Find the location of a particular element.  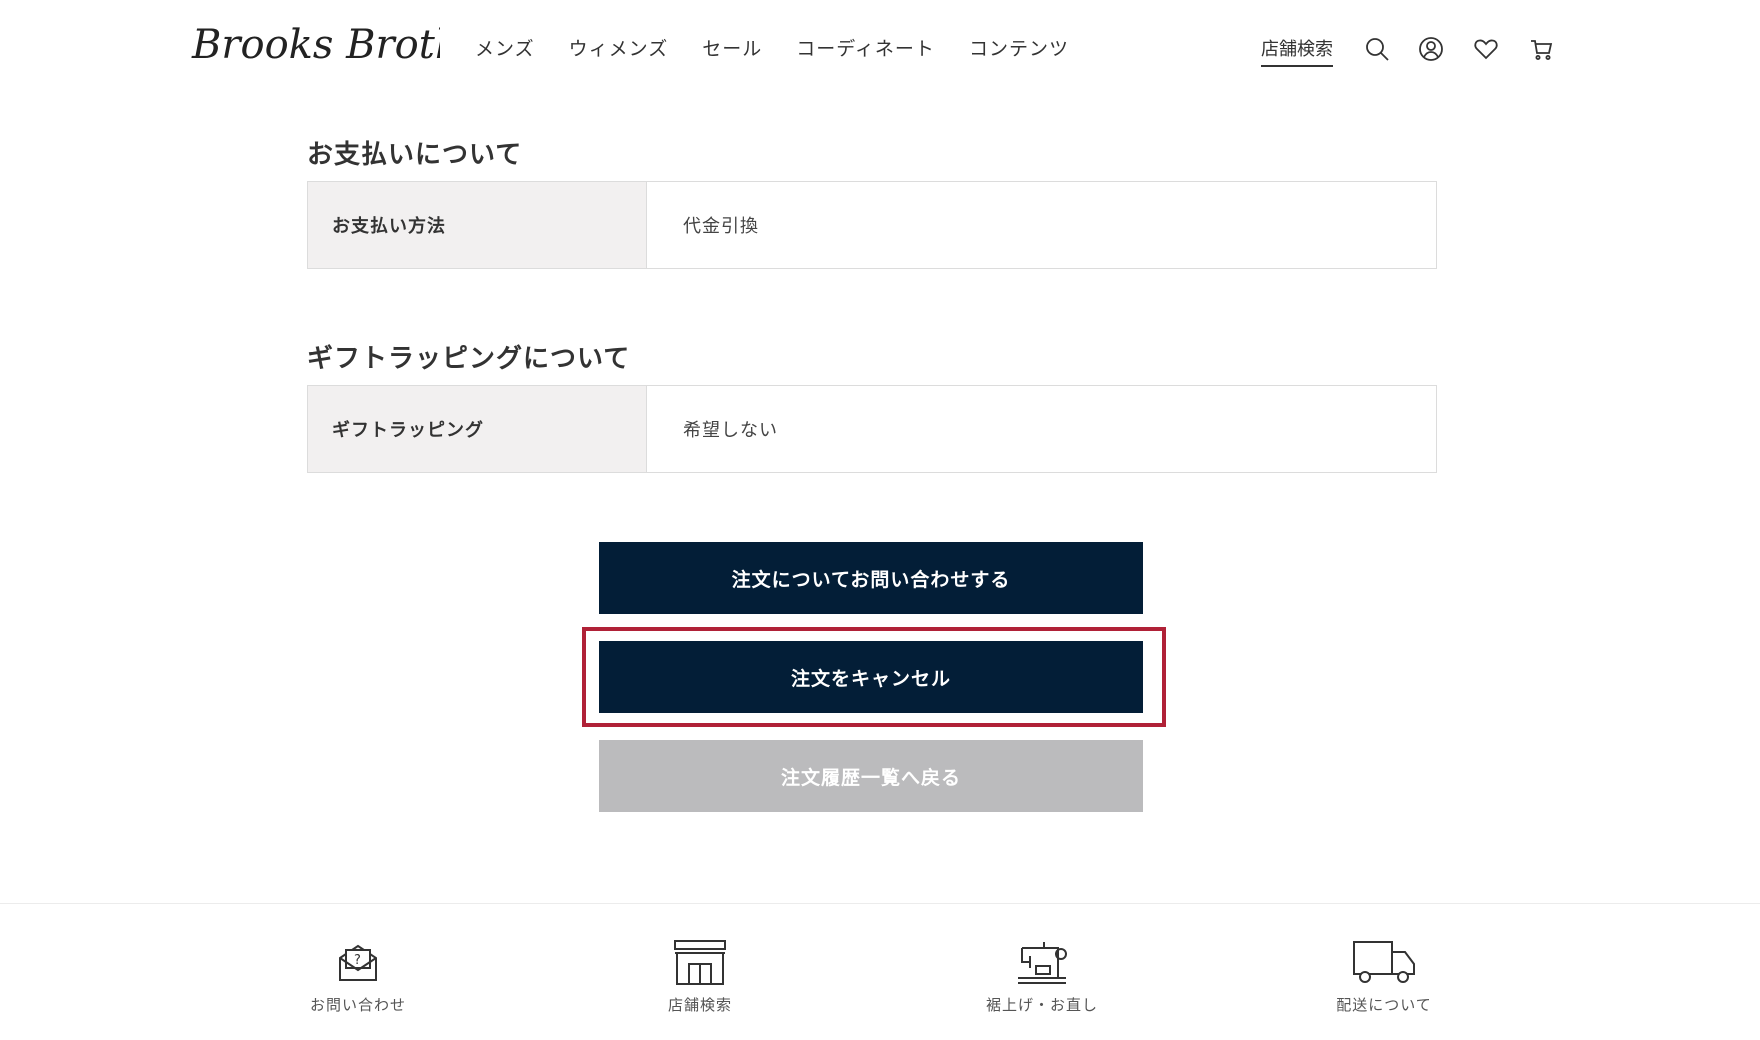

payment-table: お支払い方法 代金引換 is located at coordinates (872, 225).